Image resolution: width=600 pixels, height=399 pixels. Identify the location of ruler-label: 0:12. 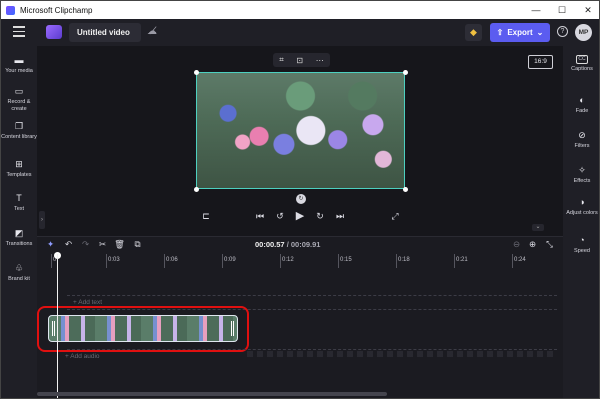
(288, 260).